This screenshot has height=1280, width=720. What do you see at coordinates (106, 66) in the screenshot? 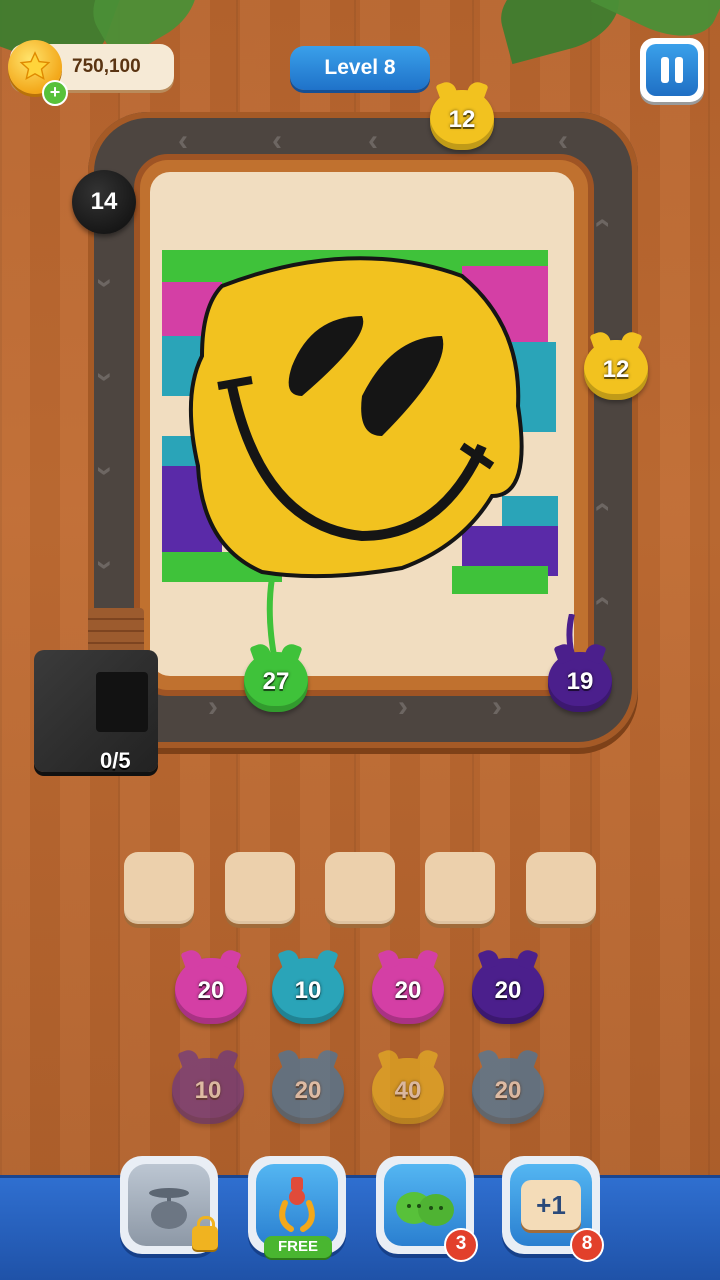
I see `coin-balance: 750,100` at bounding box center [106, 66].